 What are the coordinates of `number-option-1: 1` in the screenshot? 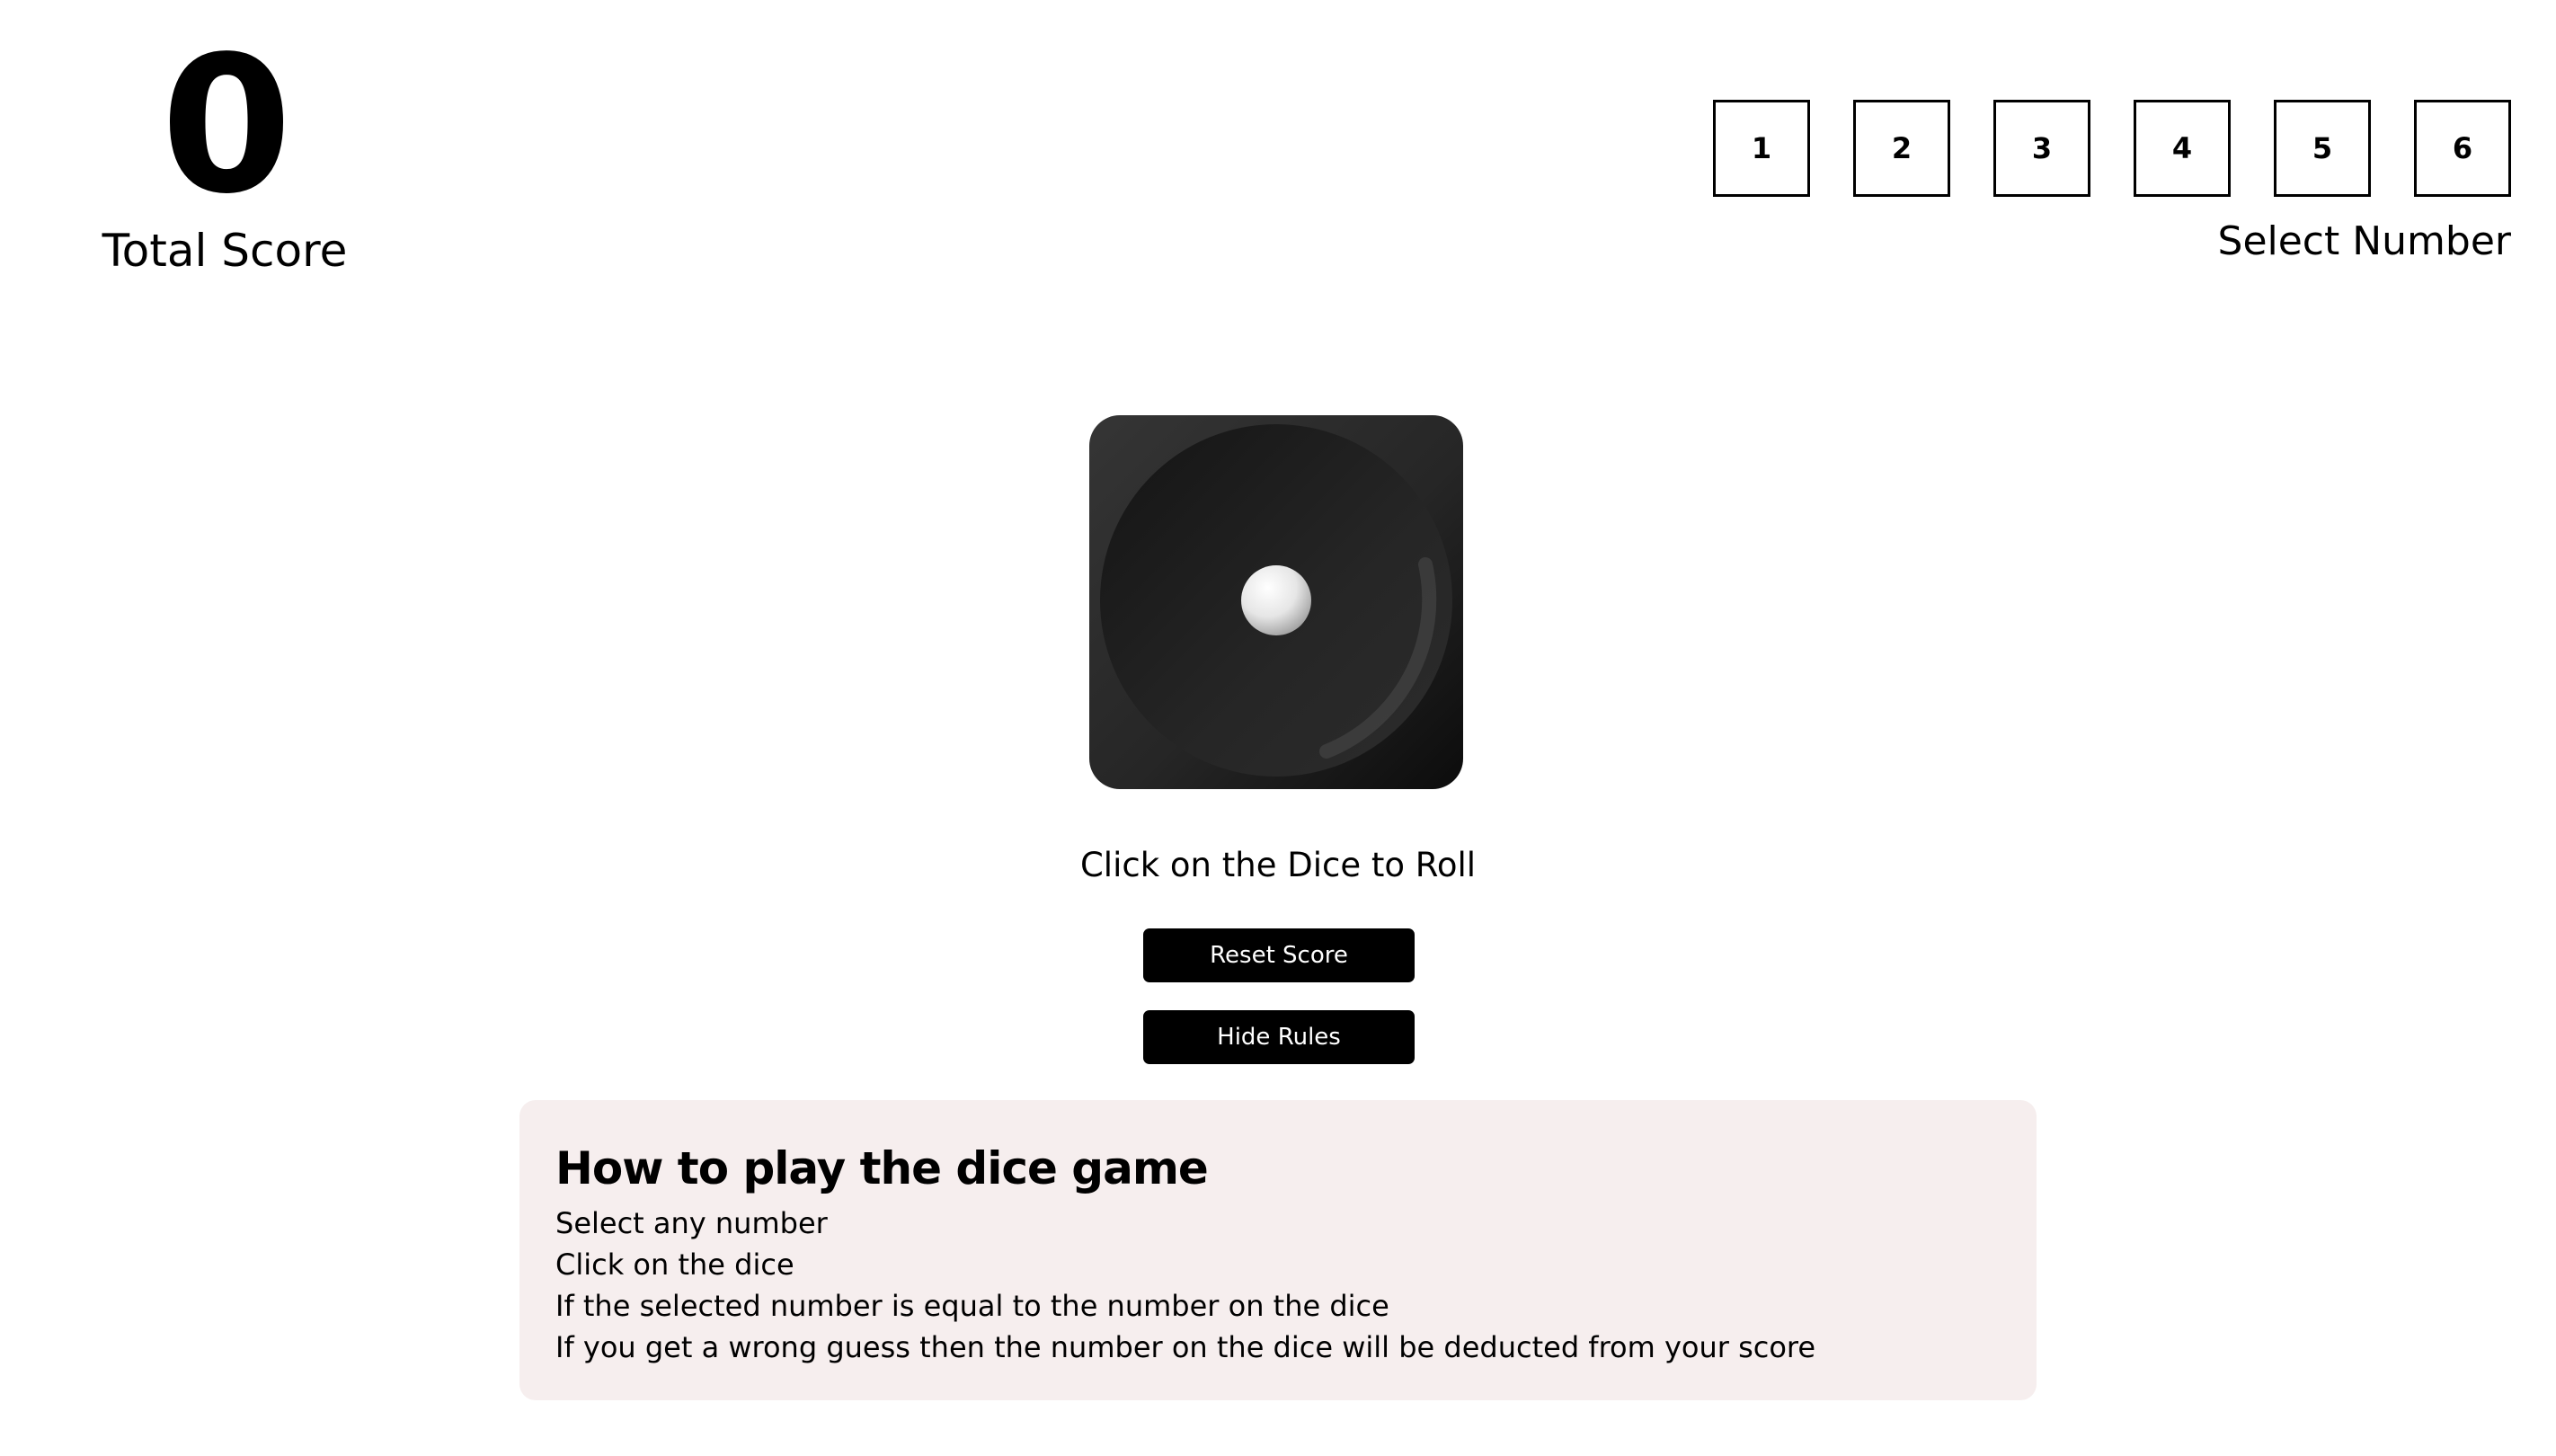 It's located at (1762, 148).